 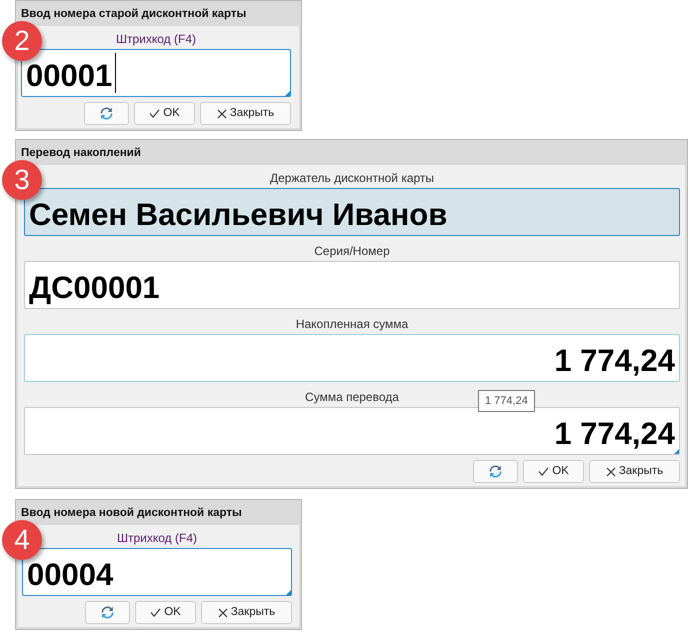 I want to click on dialog-title: Ввод номера старой дисконтной карты, so click(x=133, y=14).